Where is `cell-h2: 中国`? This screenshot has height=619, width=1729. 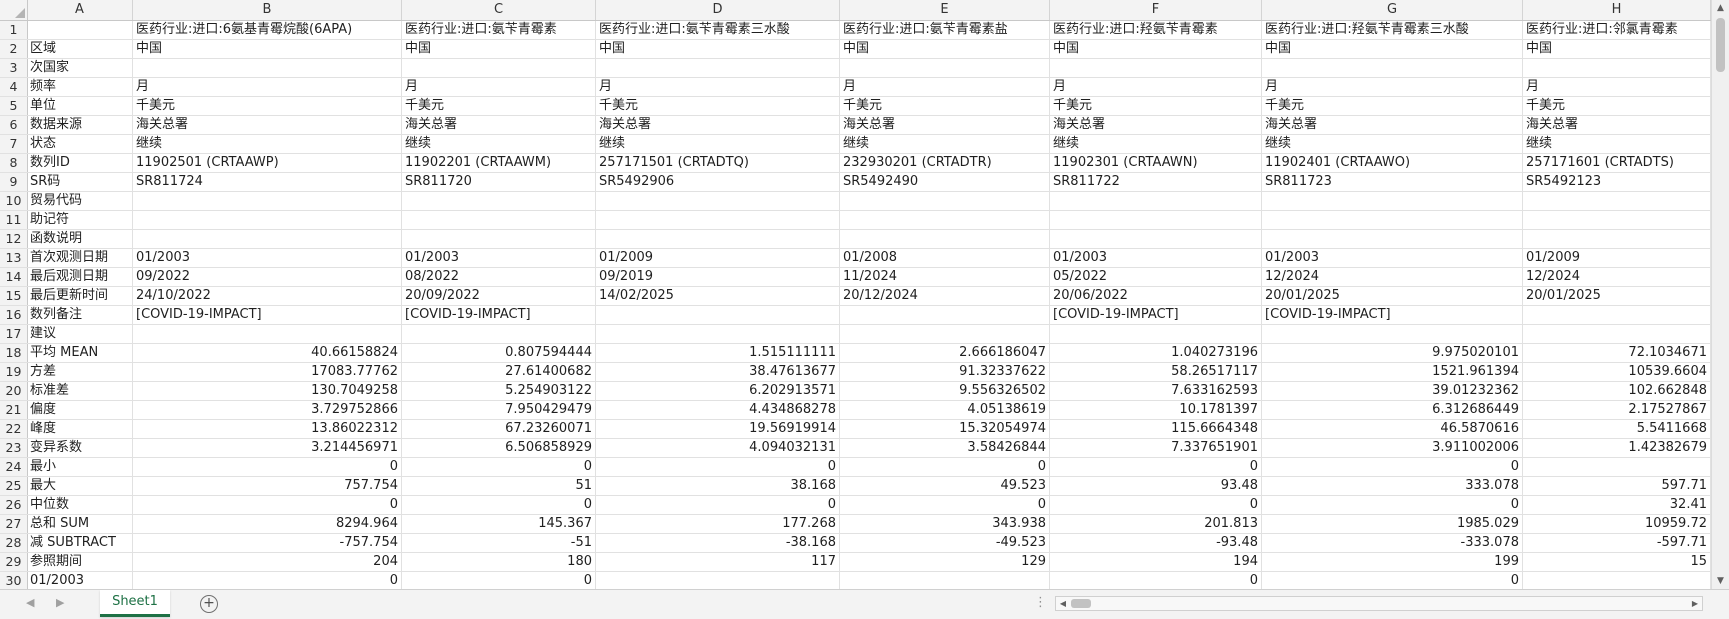
cell-h2: 中国 is located at coordinates (1617, 49).